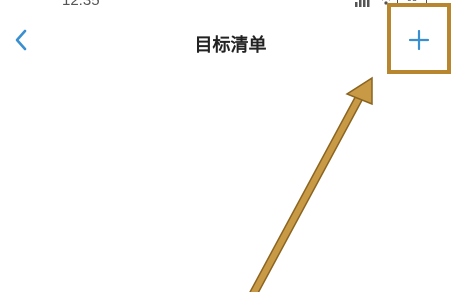  Describe the element at coordinates (230, 6) in the screenshot. I see `status-bar: 12:35 98` at that location.